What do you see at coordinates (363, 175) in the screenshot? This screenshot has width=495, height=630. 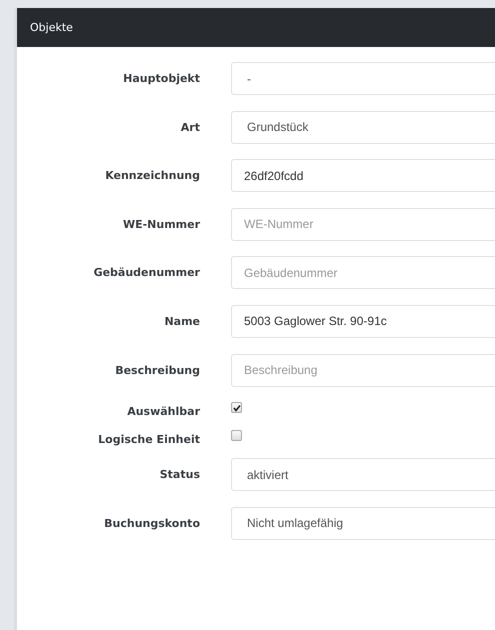 I see `input-field: 26df20fcdd` at bounding box center [363, 175].